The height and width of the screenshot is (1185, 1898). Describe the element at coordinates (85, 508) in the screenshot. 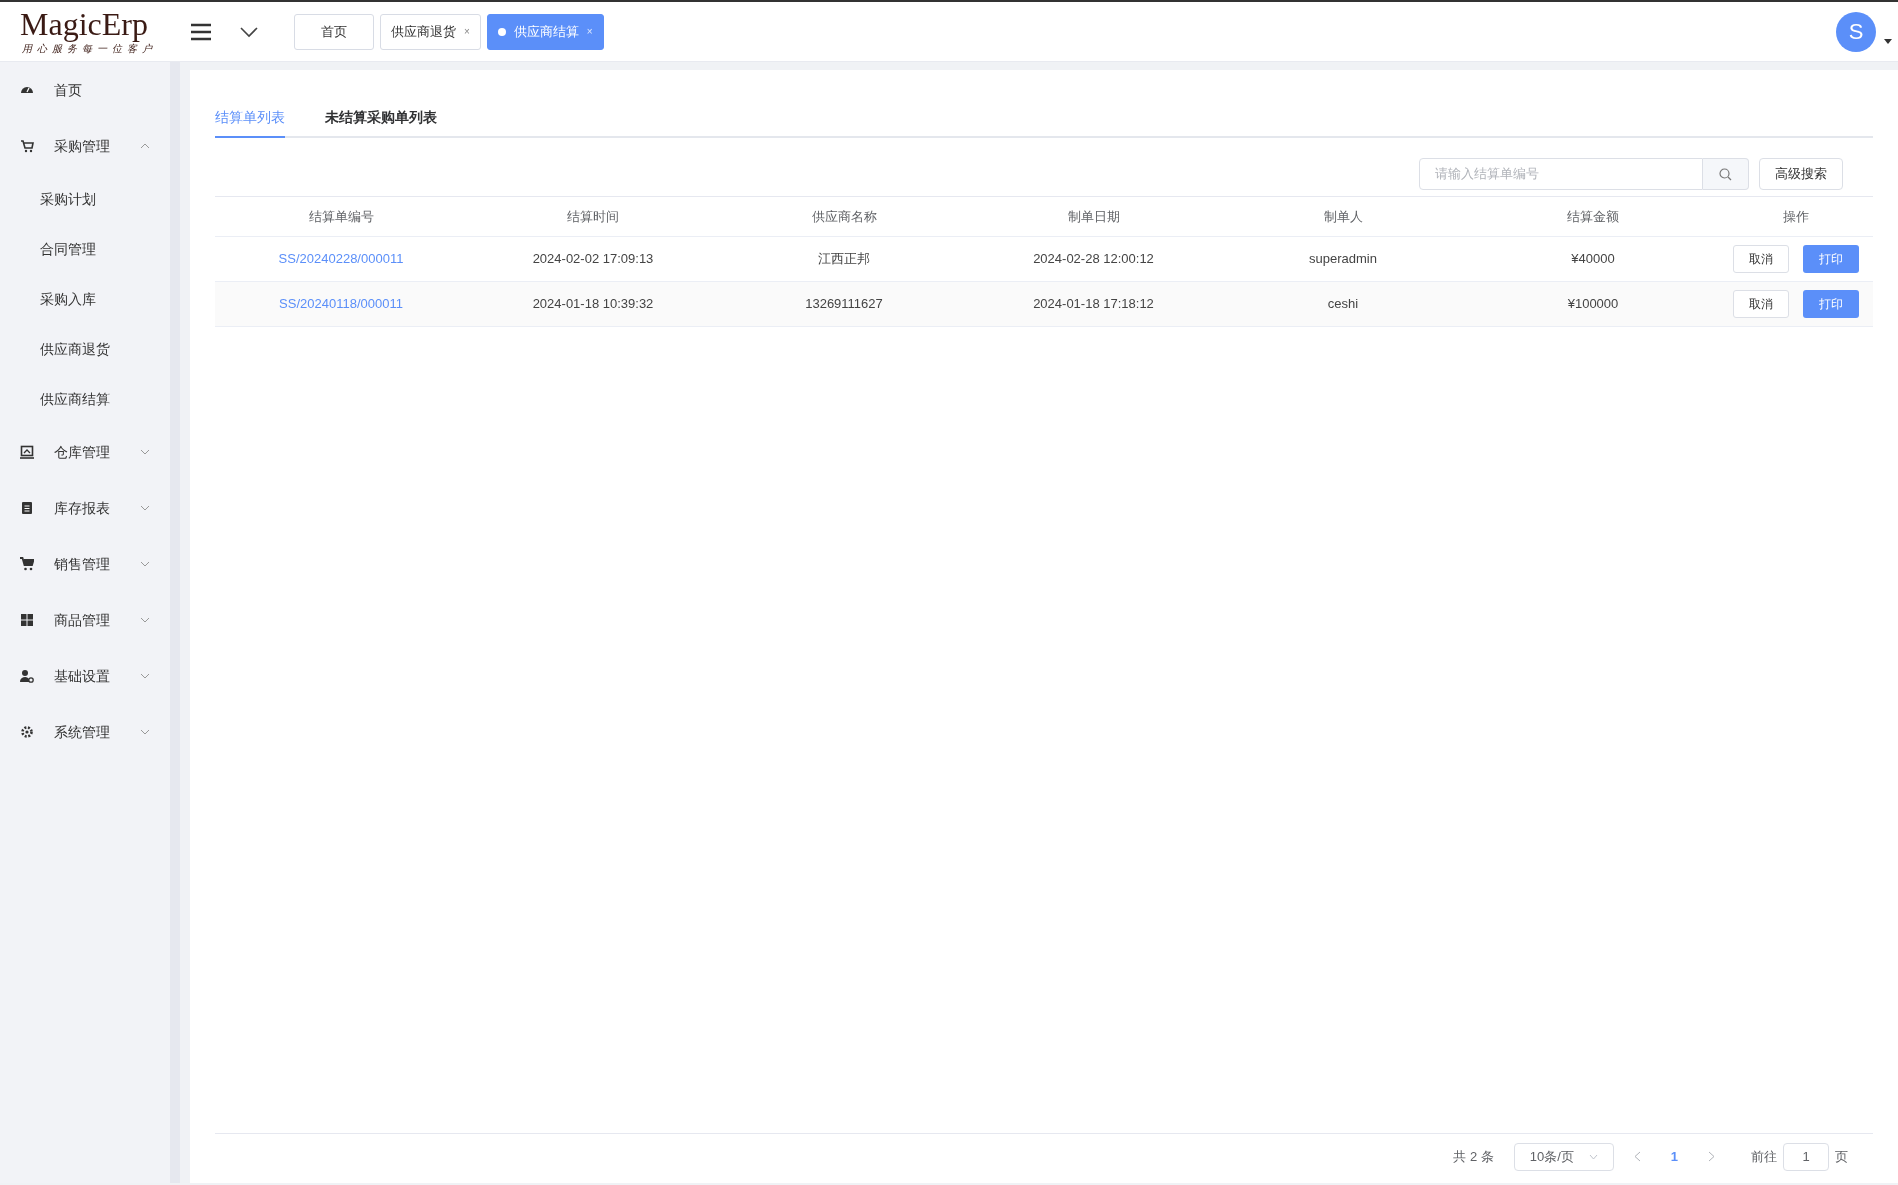

I see `sidebar-item: 库存报表` at that location.